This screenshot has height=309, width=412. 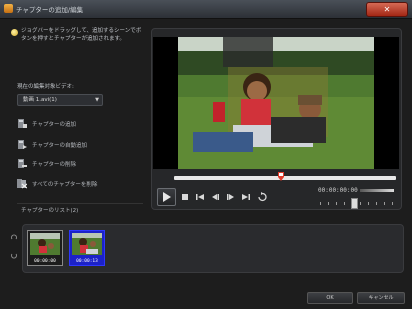 I want to click on play-icon, so click(x=167, y=197).